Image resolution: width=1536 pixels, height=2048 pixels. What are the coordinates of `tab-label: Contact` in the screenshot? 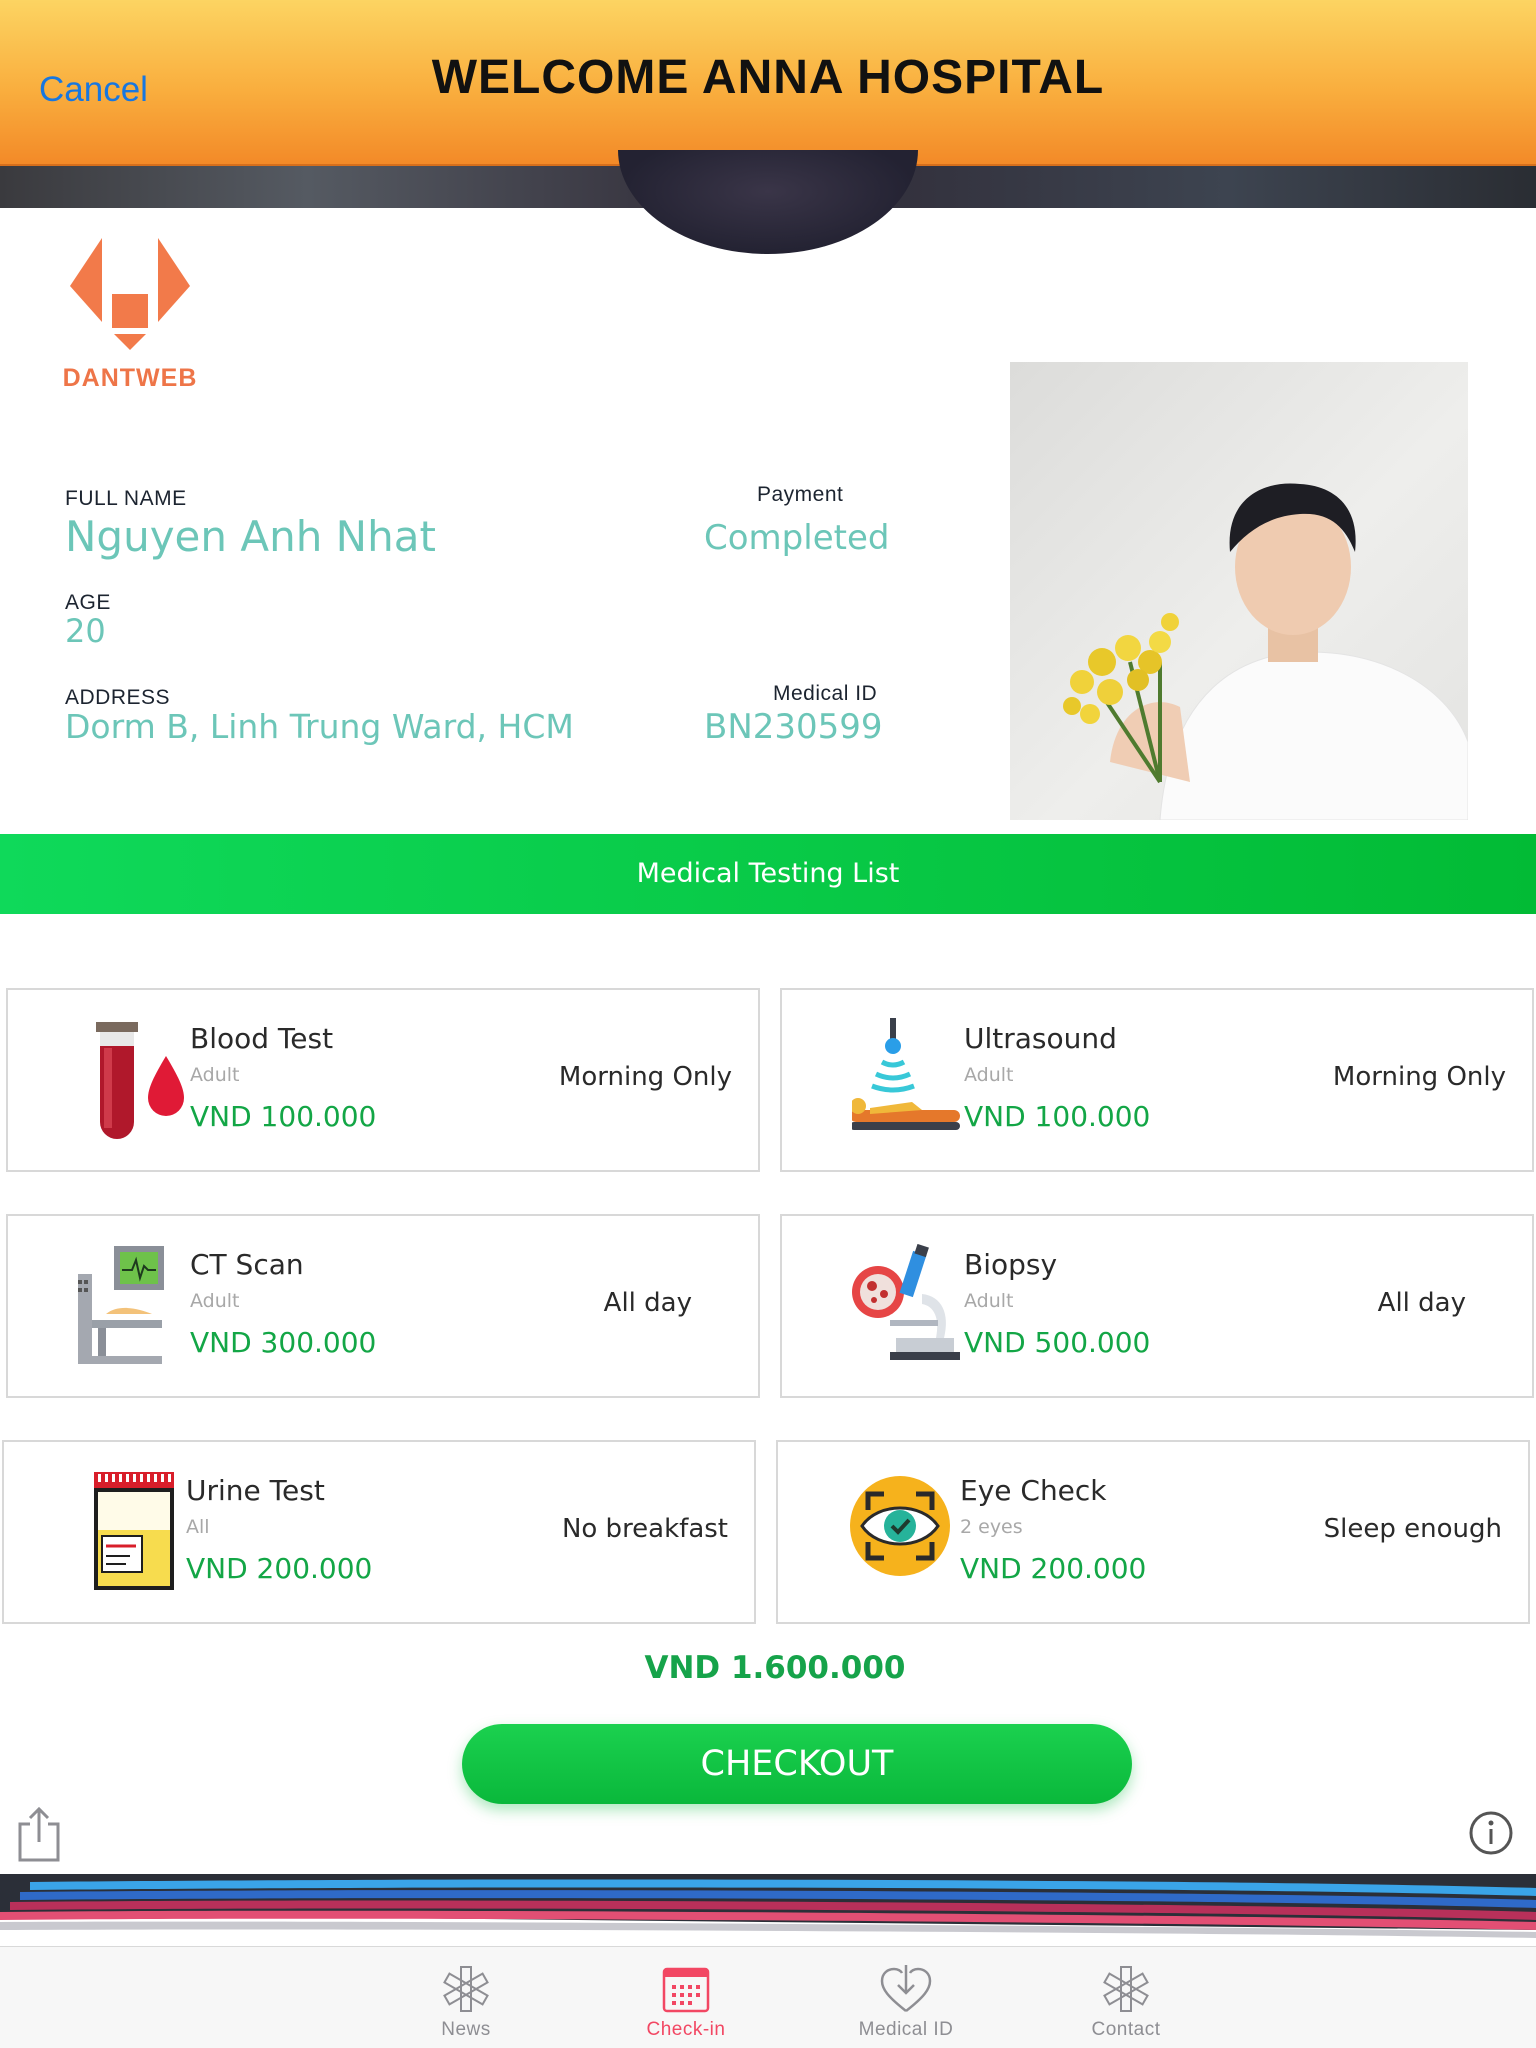 It's located at (1126, 2029).